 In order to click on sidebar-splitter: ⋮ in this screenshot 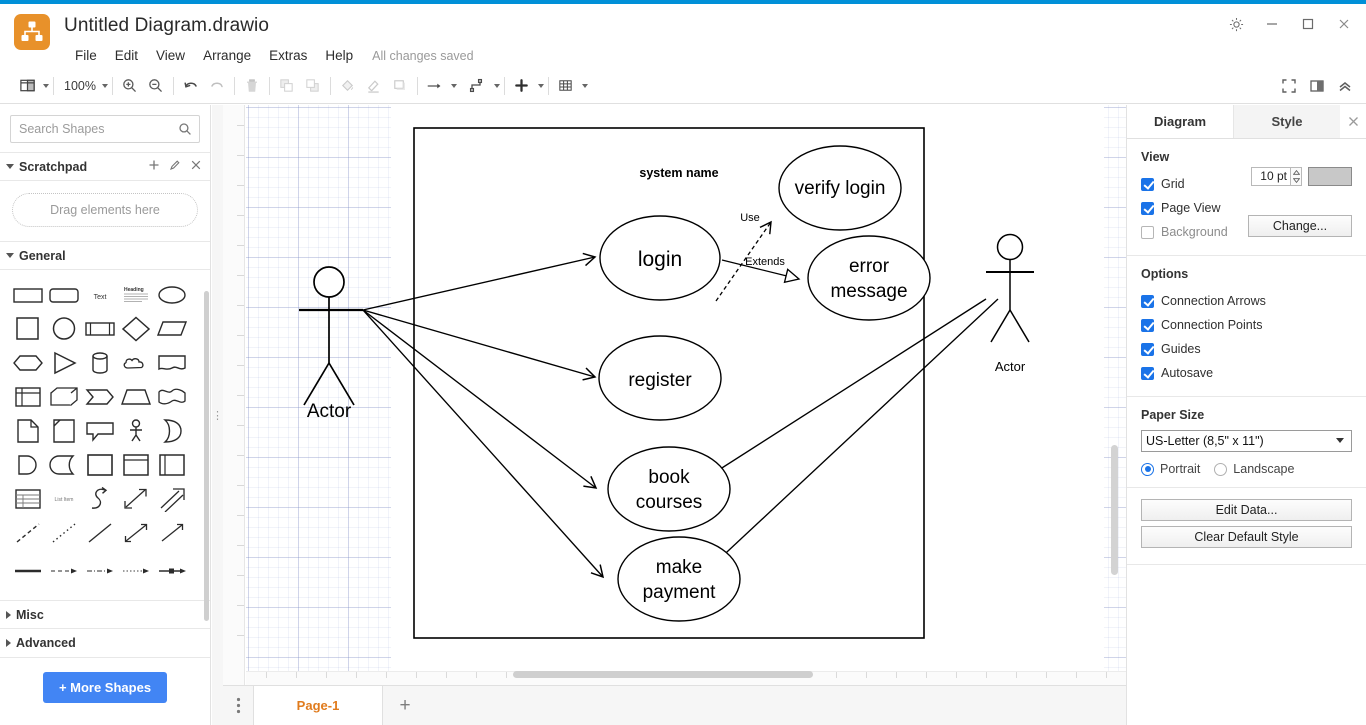, I will do `click(217, 415)`.